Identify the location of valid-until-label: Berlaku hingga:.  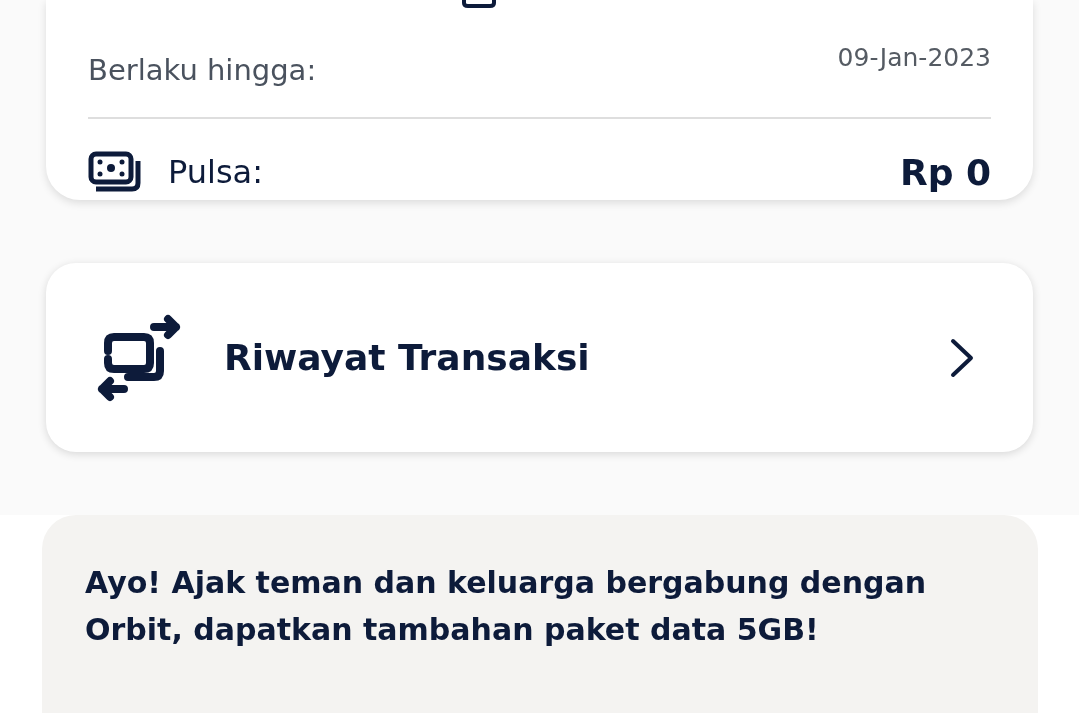
(202, 70).